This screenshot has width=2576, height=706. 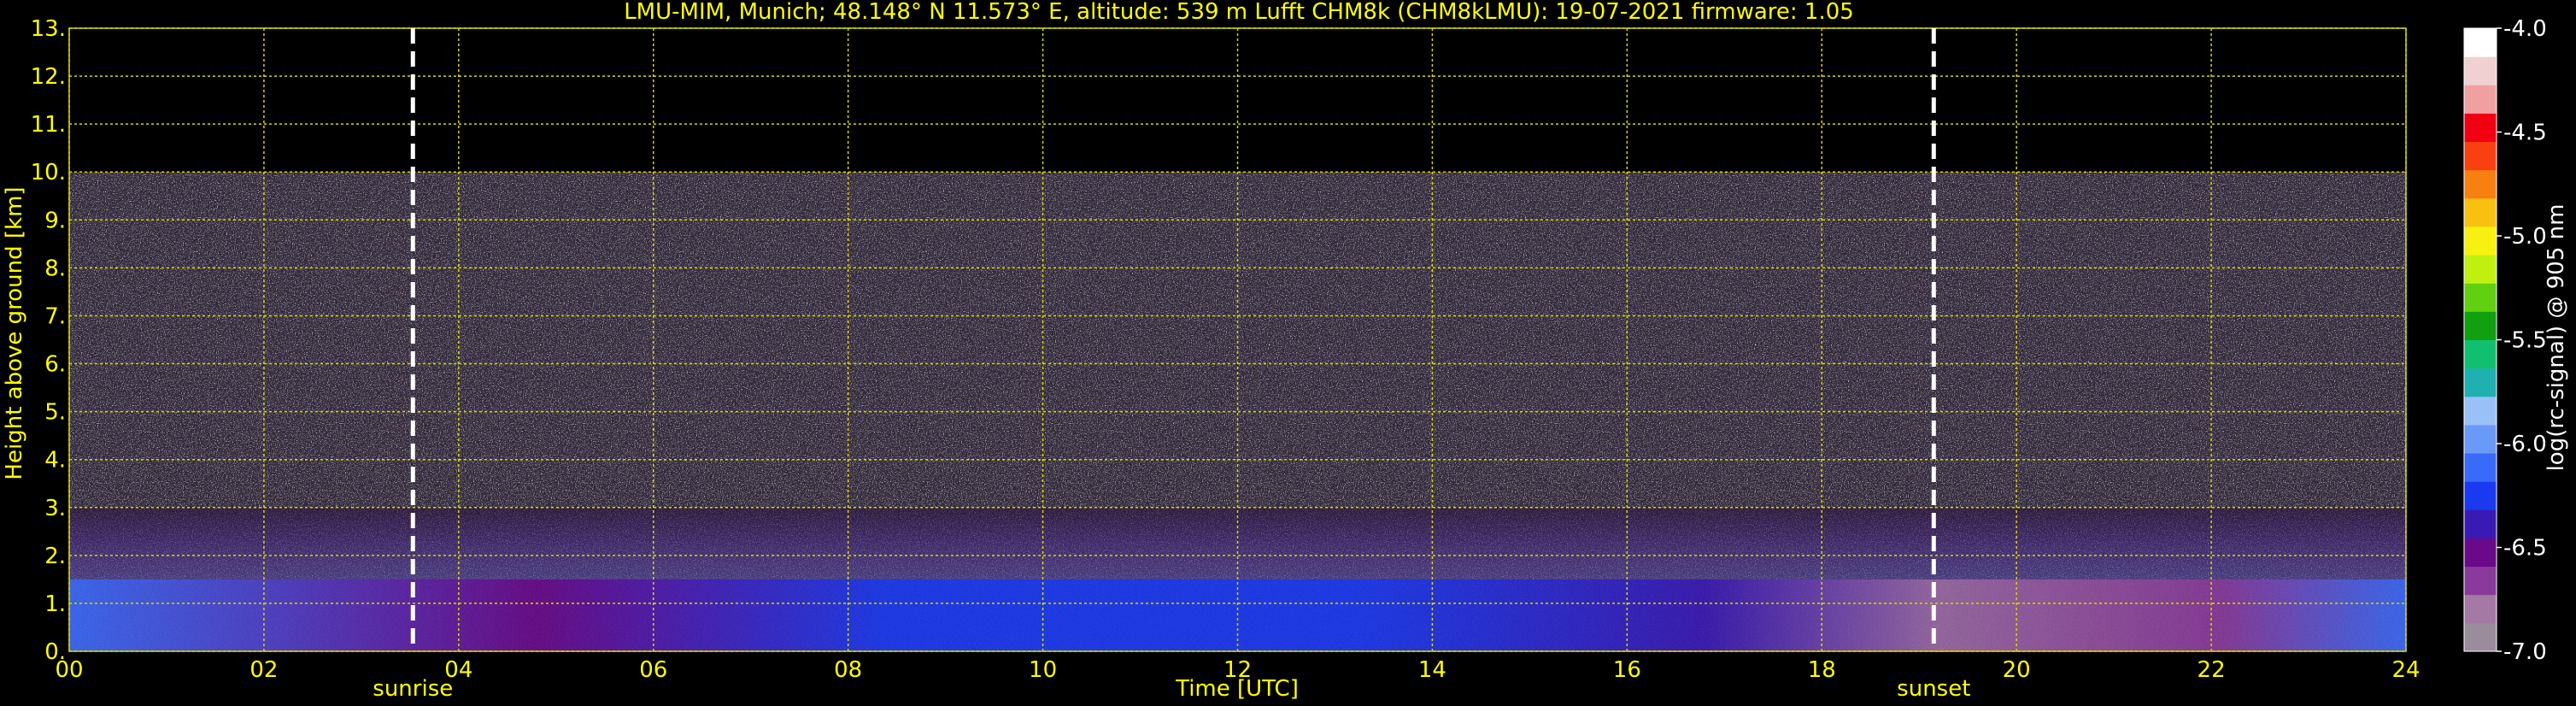 What do you see at coordinates (2525, 237) in the screenshot?
I see `colorbar-tick-label: -5.0` at bounding box center [2525, 237].